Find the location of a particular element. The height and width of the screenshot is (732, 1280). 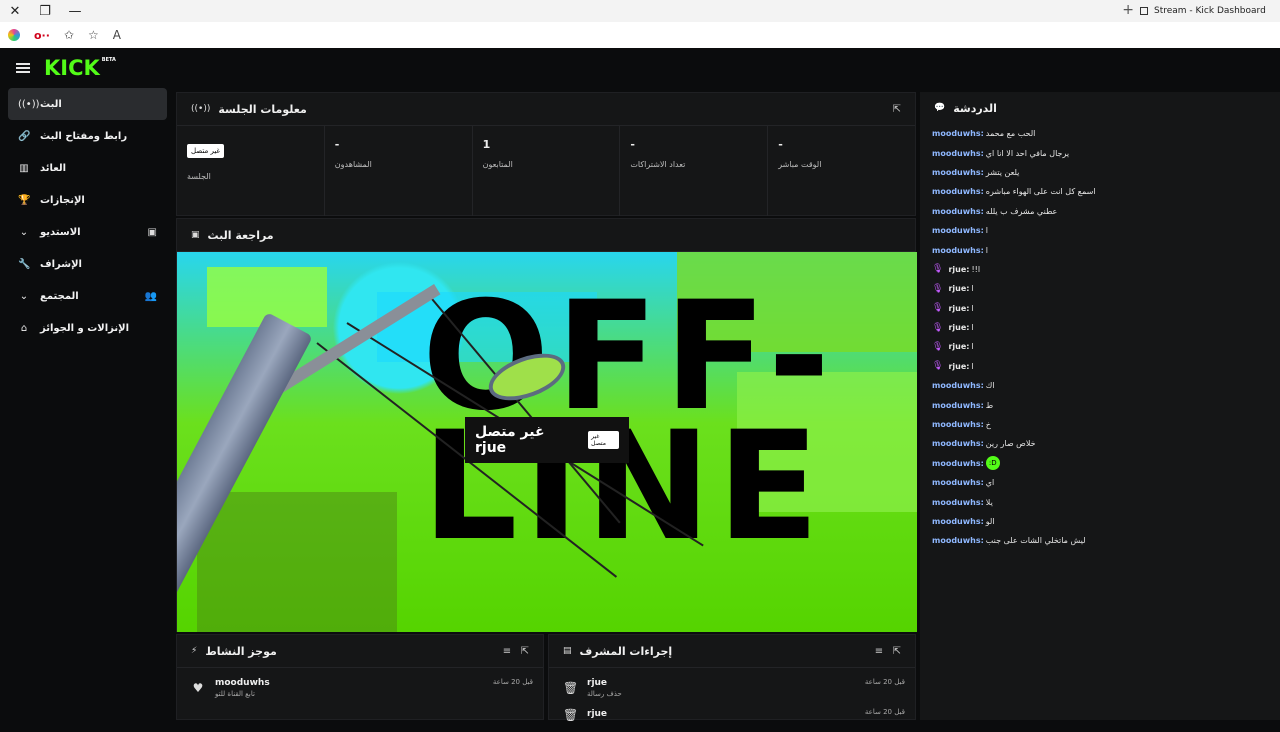

sidebar-item-label: العائد is located at coordinates (53, 168).